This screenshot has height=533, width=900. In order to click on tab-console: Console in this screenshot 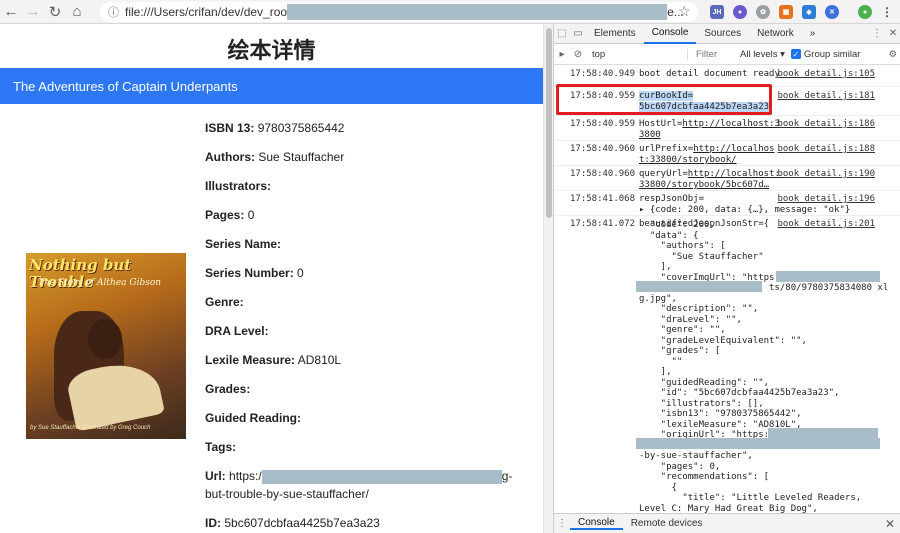, I will do `click(670, 34)`.